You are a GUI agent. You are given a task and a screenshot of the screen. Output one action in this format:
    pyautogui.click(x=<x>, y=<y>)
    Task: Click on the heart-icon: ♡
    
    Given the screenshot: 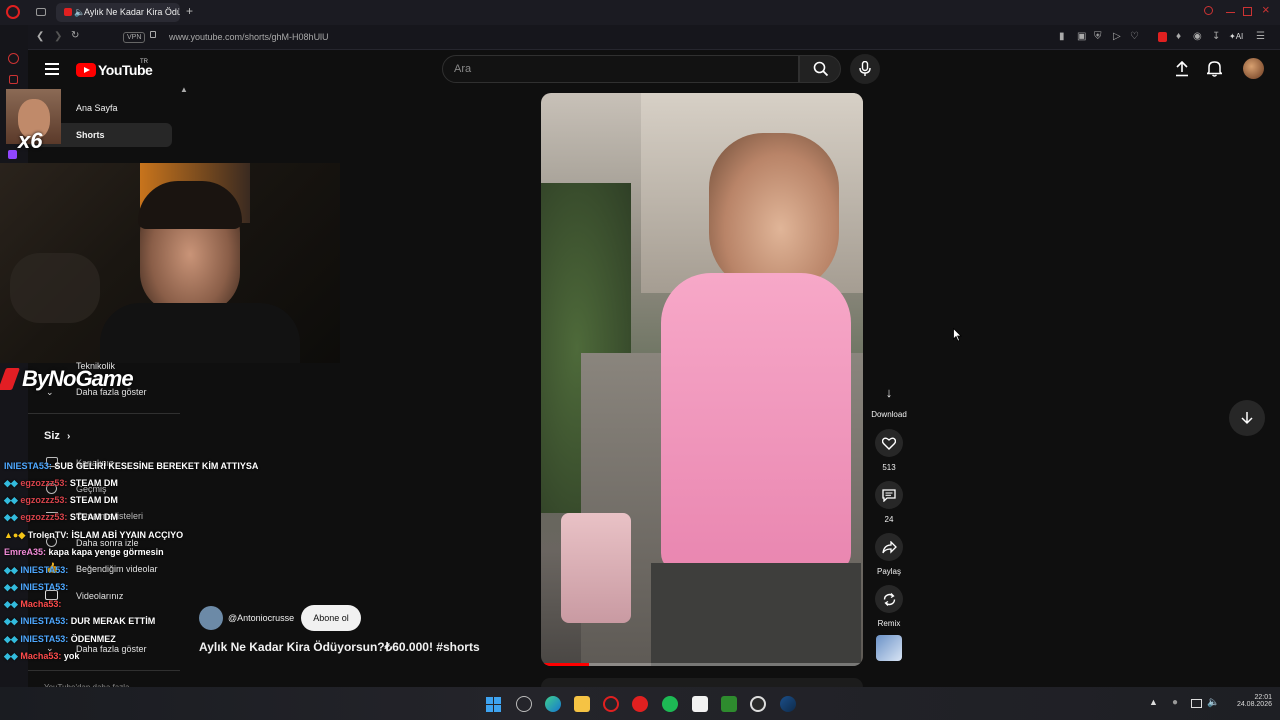 What is the action you would take?
    pyautogui.click(x=1134, y=37)
    